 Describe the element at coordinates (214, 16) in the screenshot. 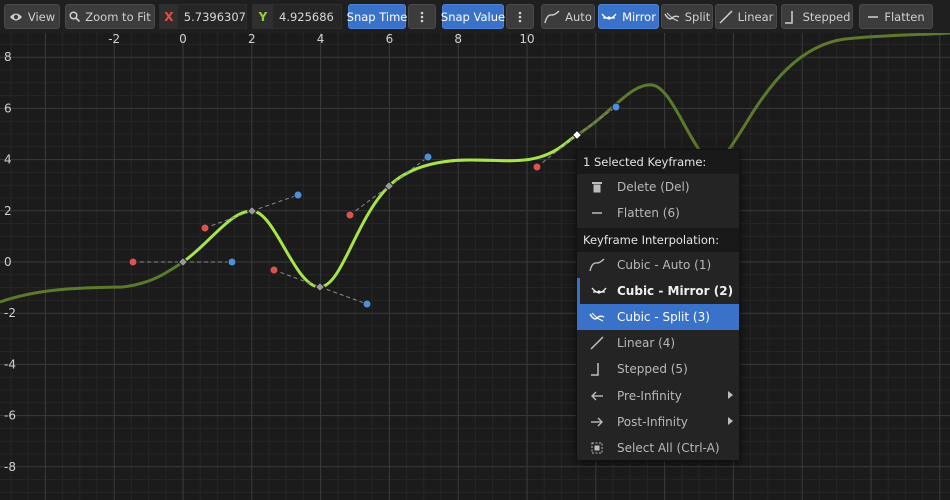

I see `x-value: 5.7396307` at that location.